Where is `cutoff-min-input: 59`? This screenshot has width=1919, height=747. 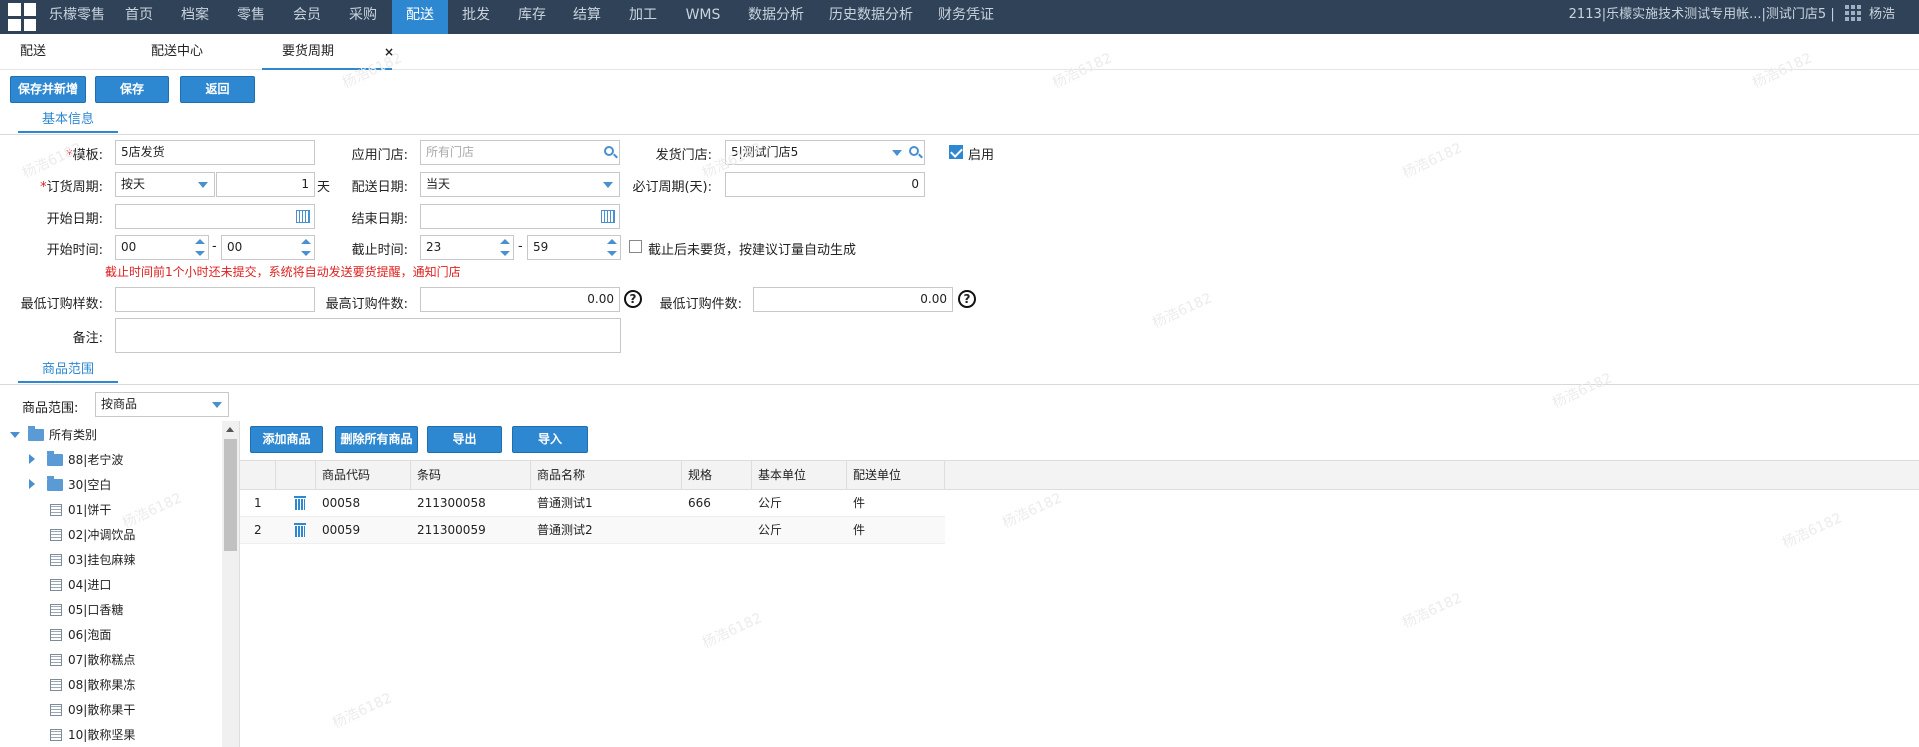 cutoff-min-input: 59 is located at coordinates (574, 247).